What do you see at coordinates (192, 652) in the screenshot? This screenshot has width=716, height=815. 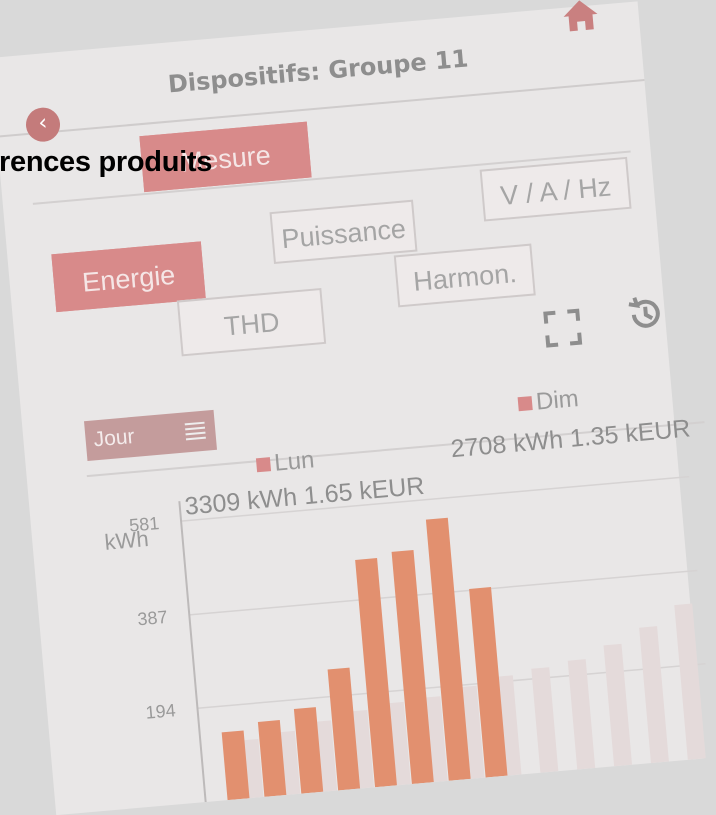 I see `y-axis` at bounding box center [192, 652].